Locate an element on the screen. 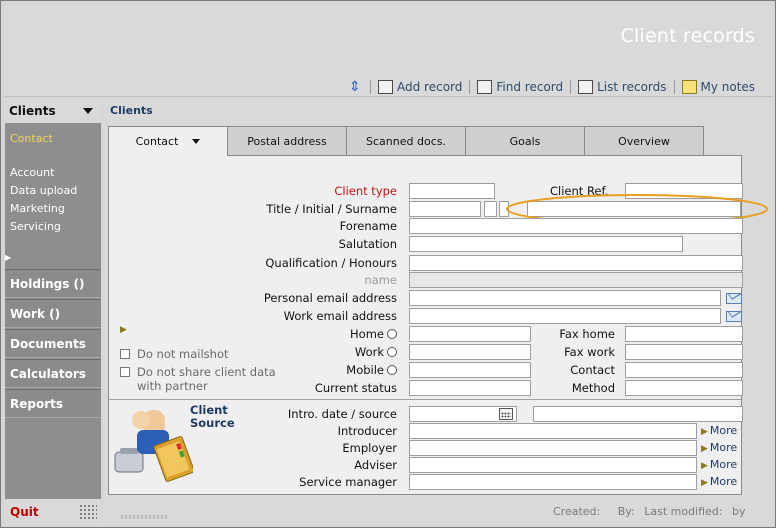  created-by-label: By: is located at coordinates (626, 511).